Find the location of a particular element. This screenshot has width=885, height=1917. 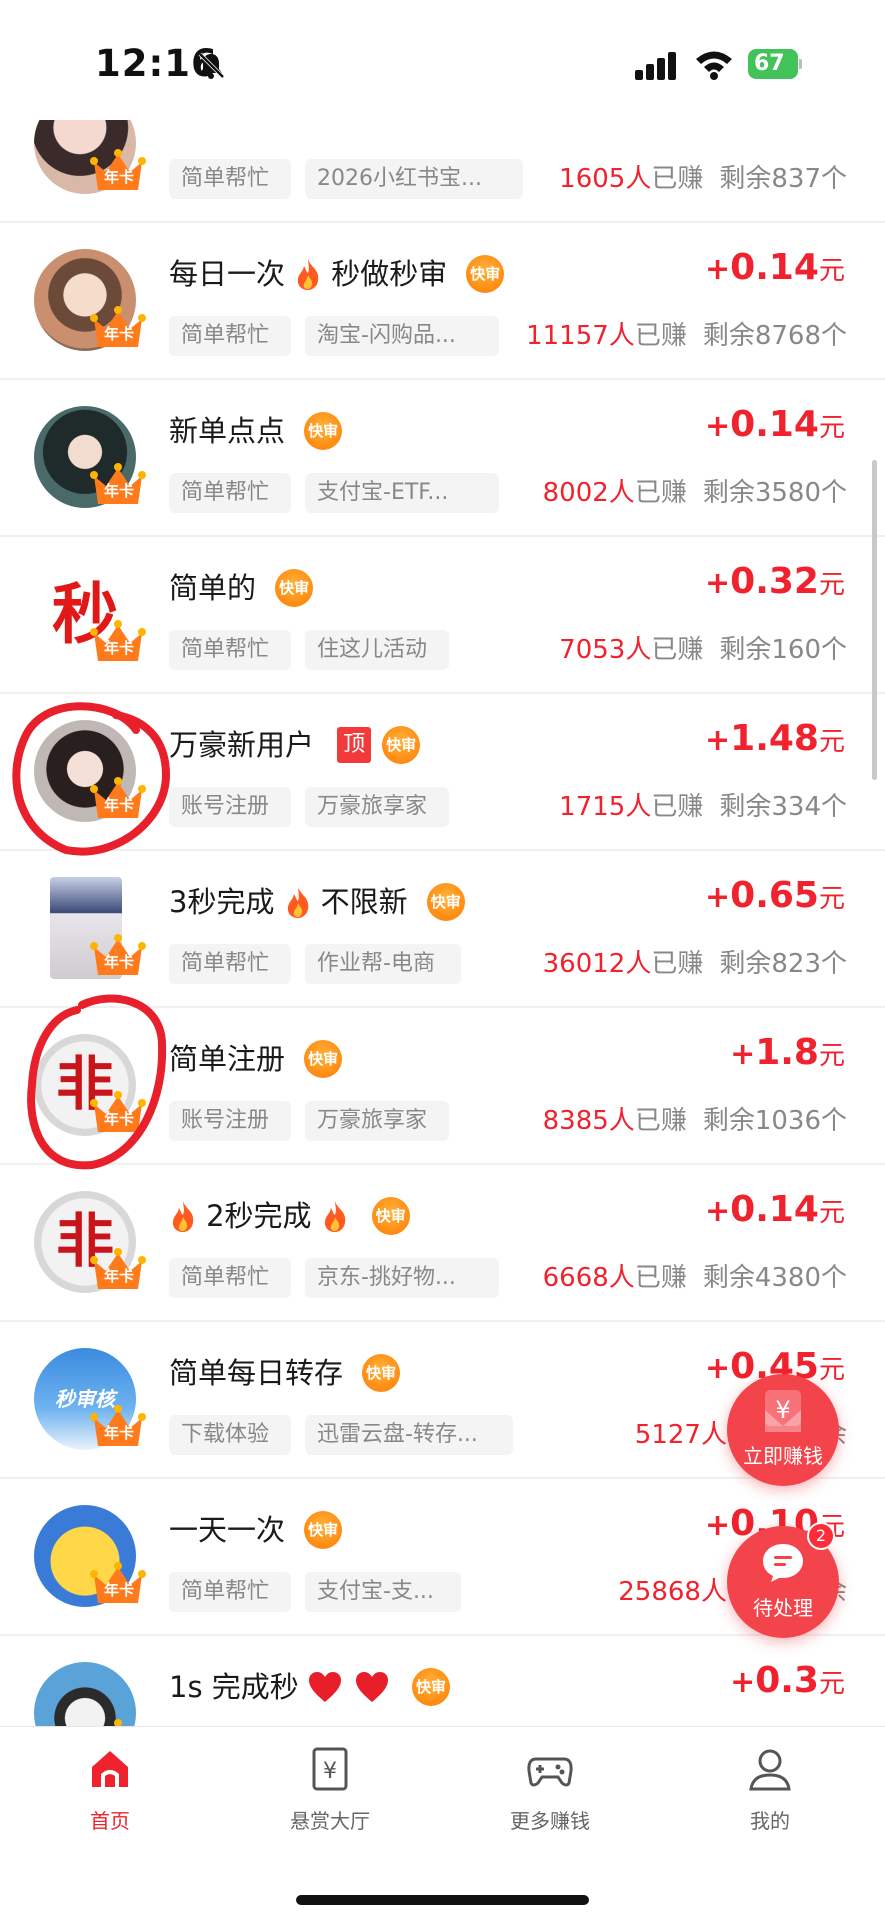

task-stats: 1715人已赚 剩余334个 is located at coordinates (703, 807).